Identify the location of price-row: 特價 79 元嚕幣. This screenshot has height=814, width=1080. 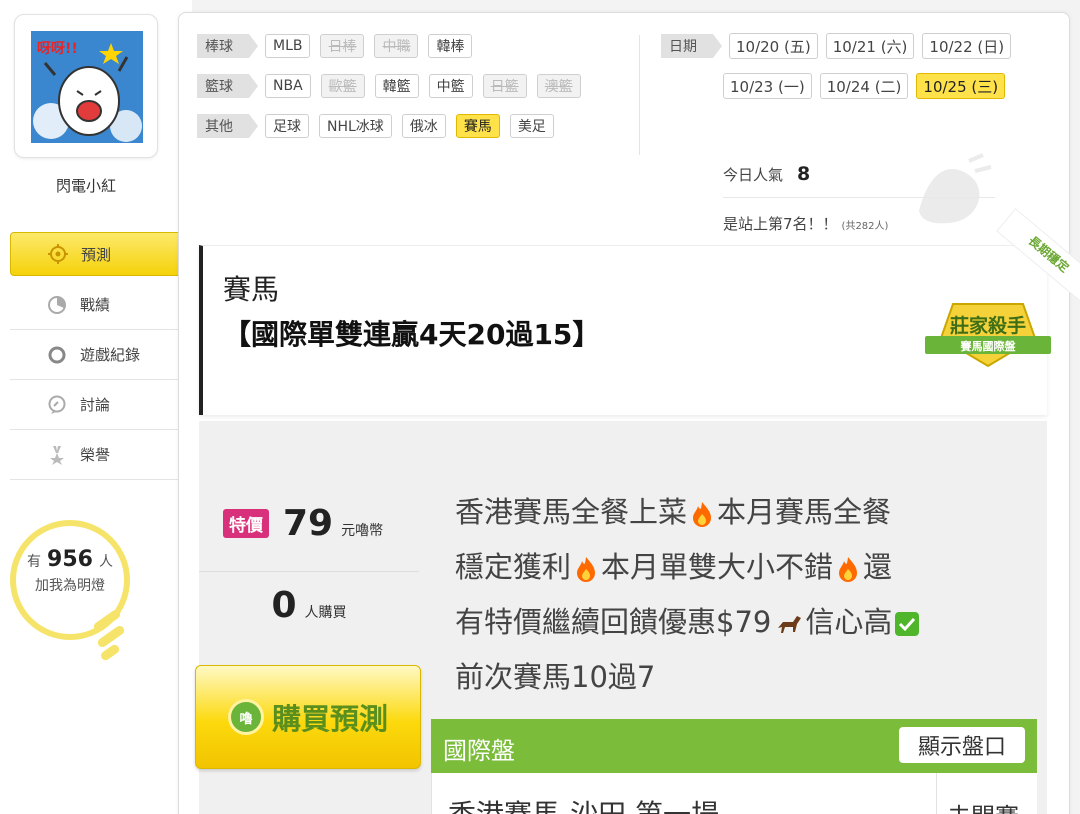
(303, 523).